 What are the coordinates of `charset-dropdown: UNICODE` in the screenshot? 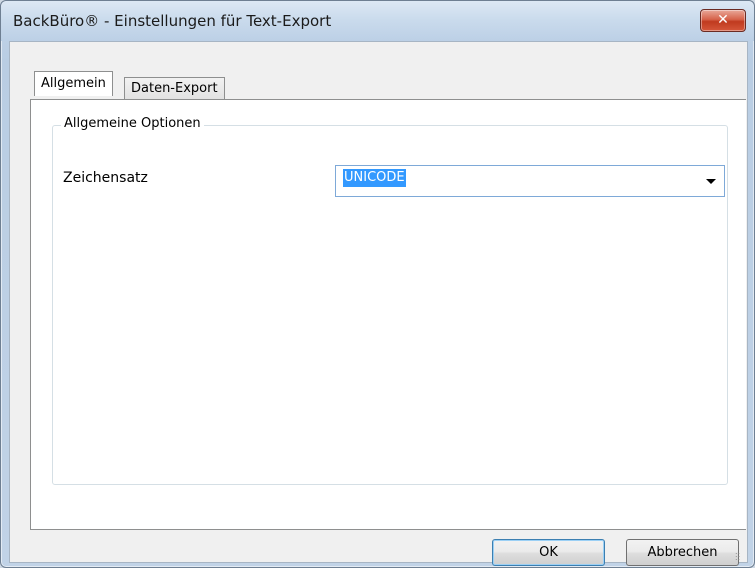 It's located at (530, 181).